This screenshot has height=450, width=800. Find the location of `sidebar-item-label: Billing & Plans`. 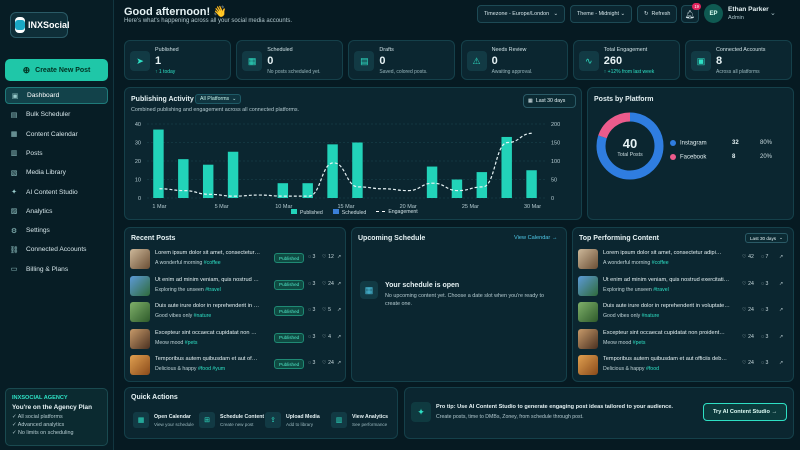

sidebar-item-label: Billing & Plans is located at coordinates (47, 269).